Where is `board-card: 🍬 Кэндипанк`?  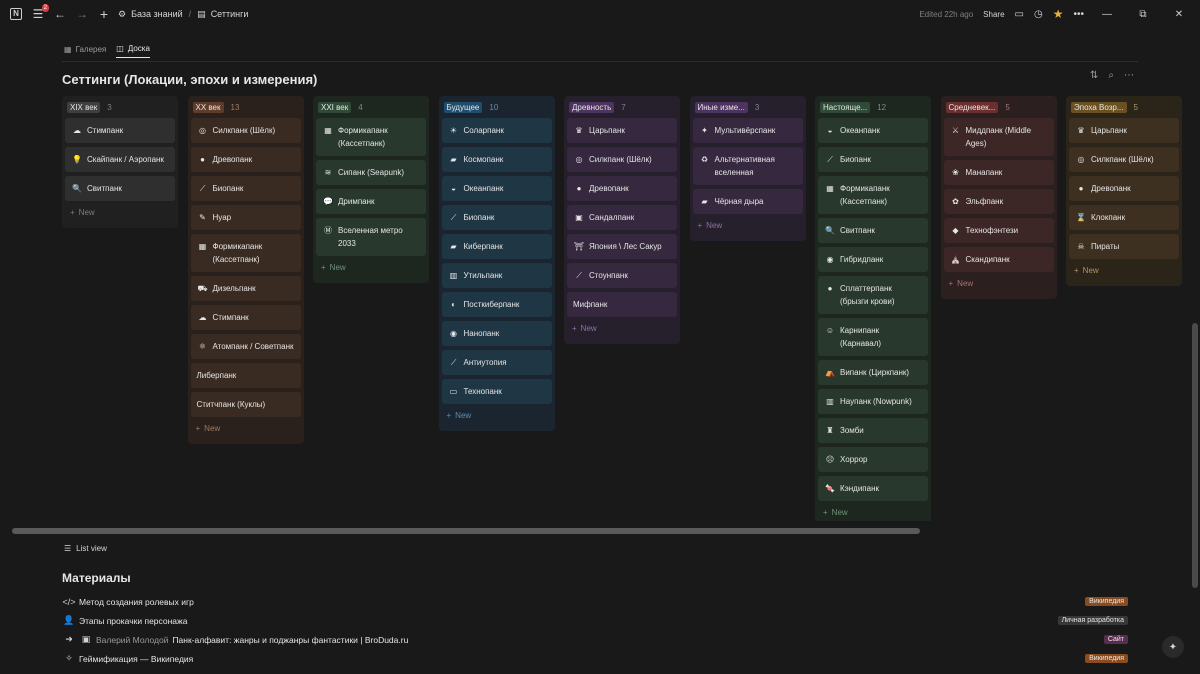
board-card: 🍬 Кэндипанк is located at coordinates (873, 488).